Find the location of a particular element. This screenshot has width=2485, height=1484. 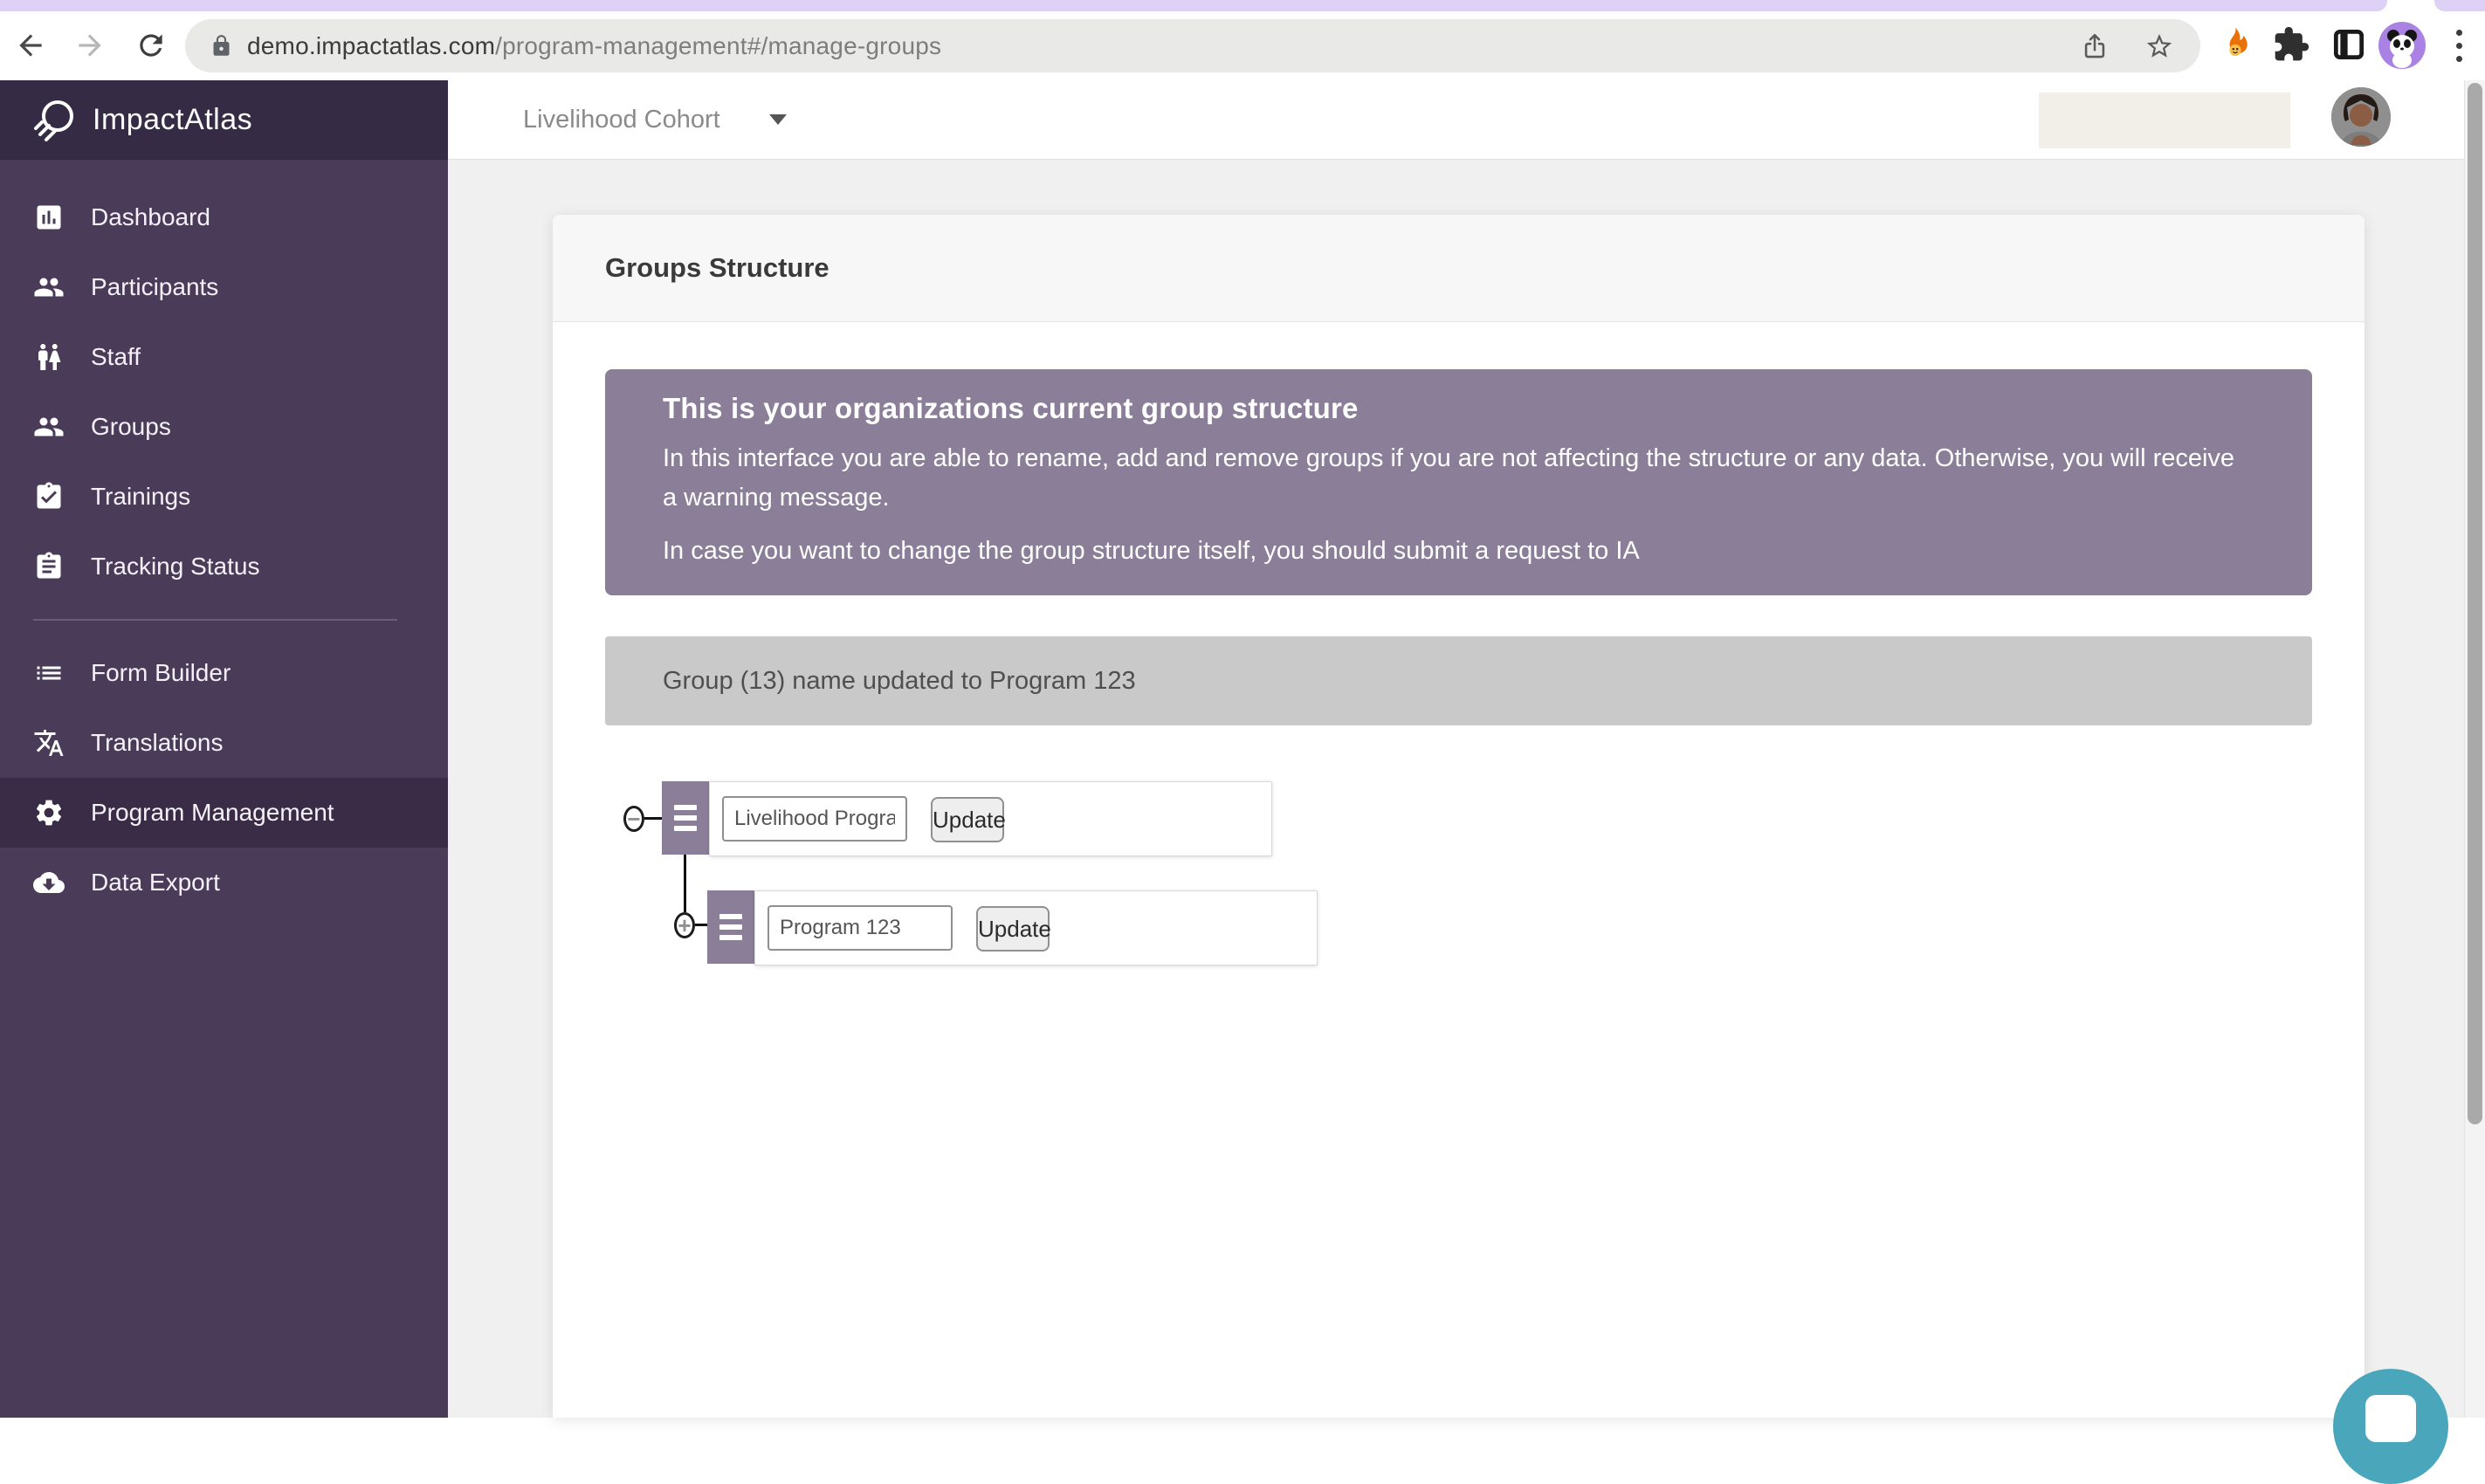

sidebar-item-label: Form Builder is located at coordinates (161, 672).